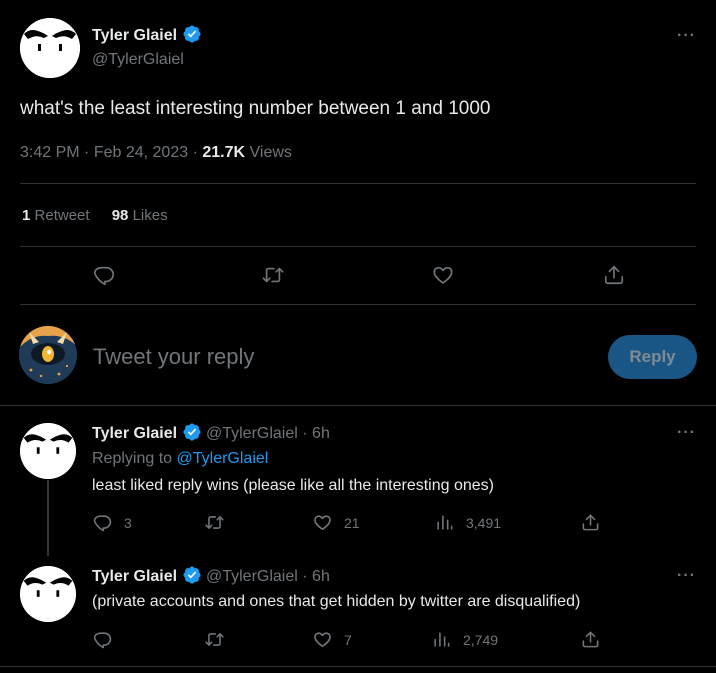  Describe the element at coordinates (481, 639) in the screenshot. I see `view-count: 2,749` at that location.